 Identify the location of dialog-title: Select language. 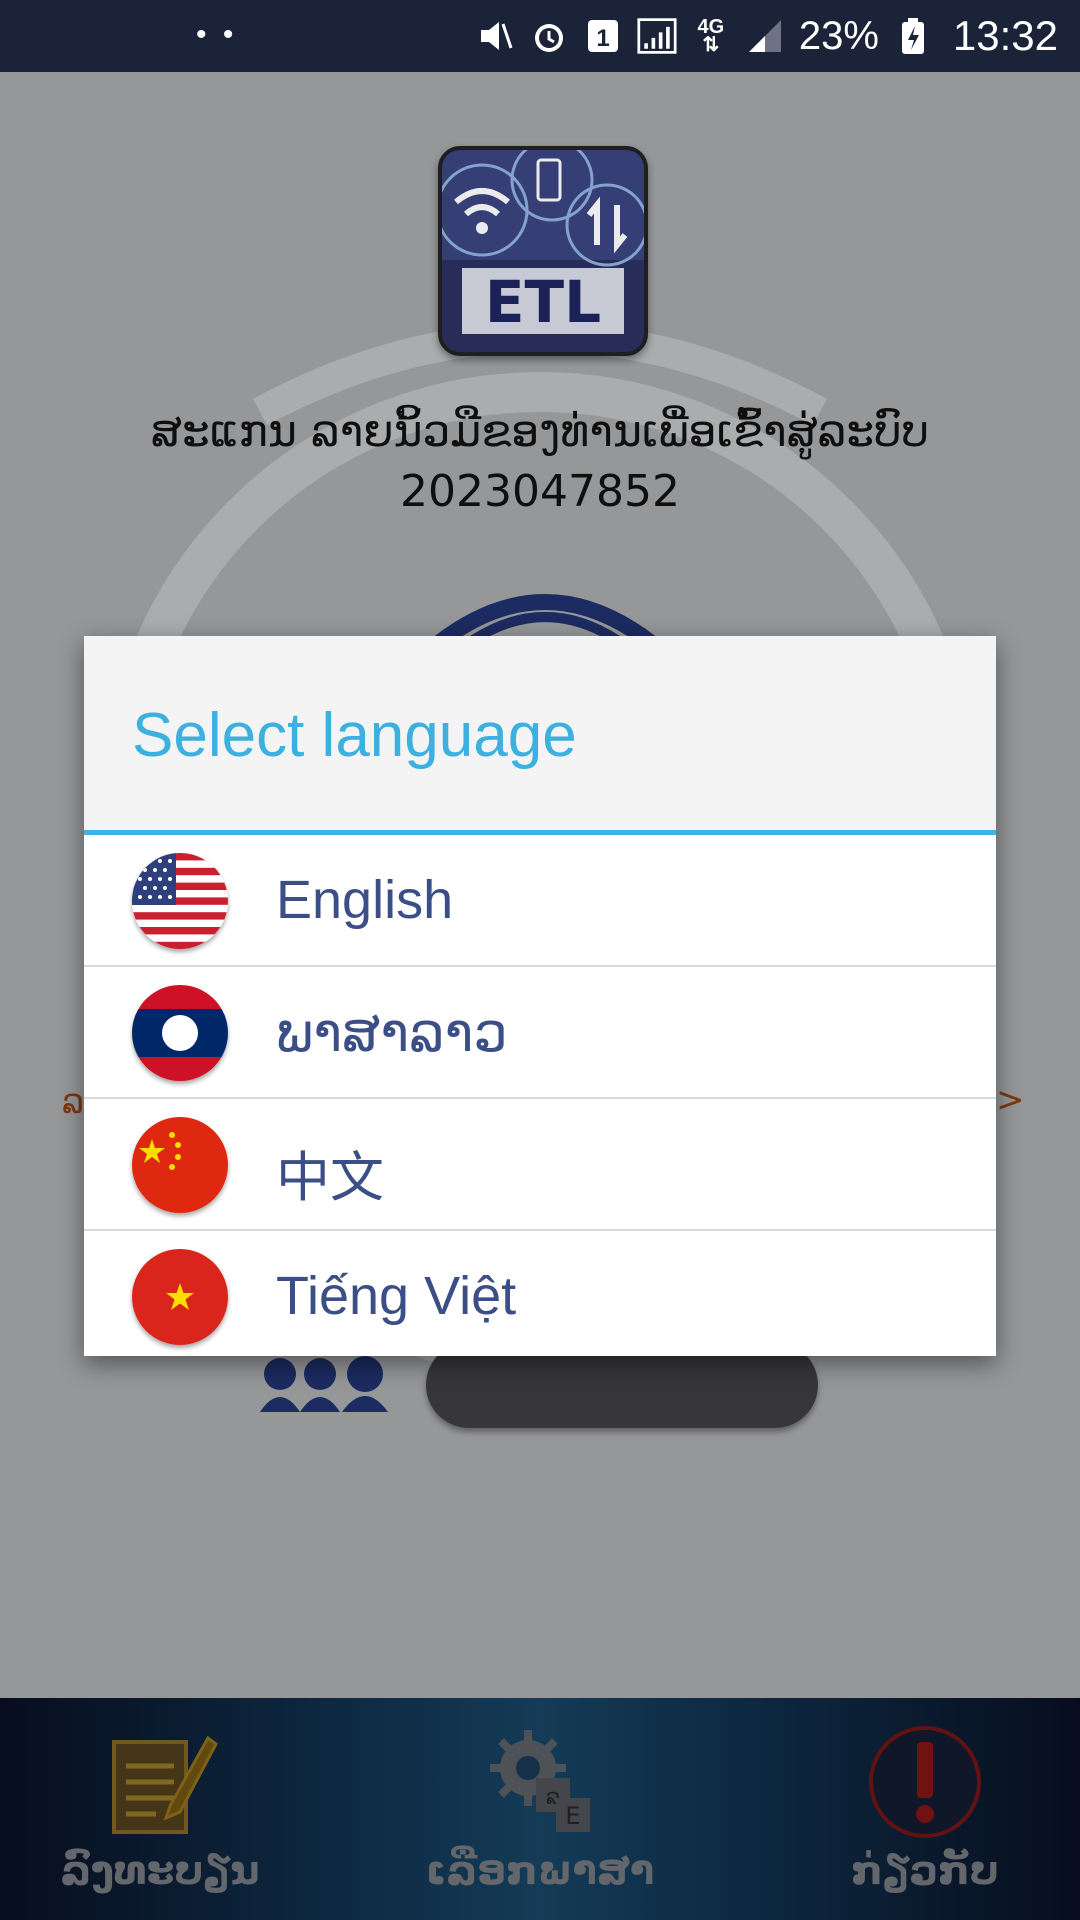
(354, 735).